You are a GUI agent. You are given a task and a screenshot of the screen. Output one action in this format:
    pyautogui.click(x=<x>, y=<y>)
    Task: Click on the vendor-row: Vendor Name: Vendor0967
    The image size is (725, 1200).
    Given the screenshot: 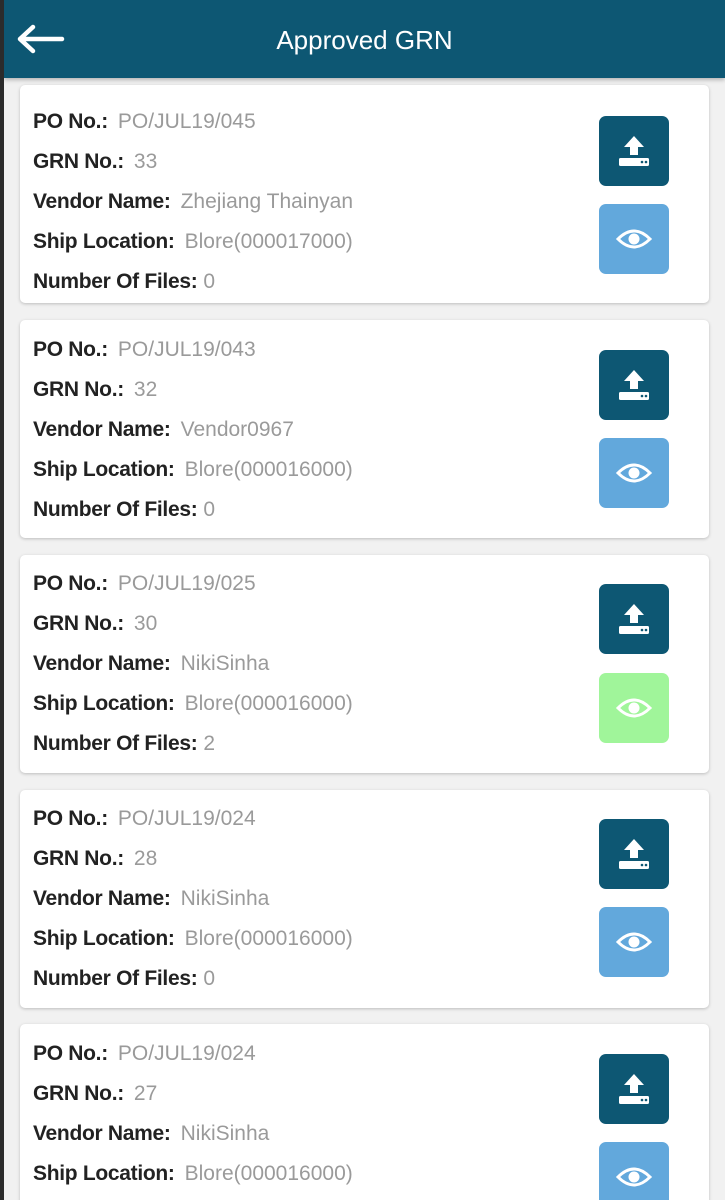 What is the action you would take?
    pyautogui.click(x=163, y=430)
    